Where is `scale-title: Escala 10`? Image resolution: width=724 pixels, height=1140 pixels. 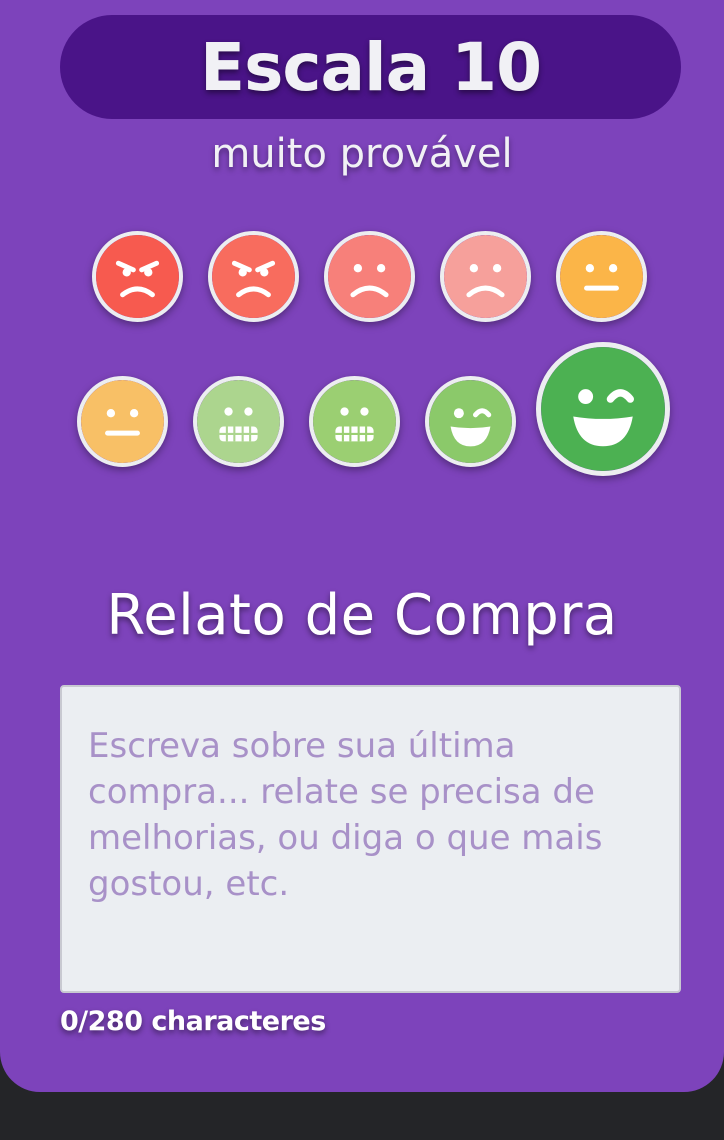 scale-title: Escala 10 is located at coordinates (370, 67).